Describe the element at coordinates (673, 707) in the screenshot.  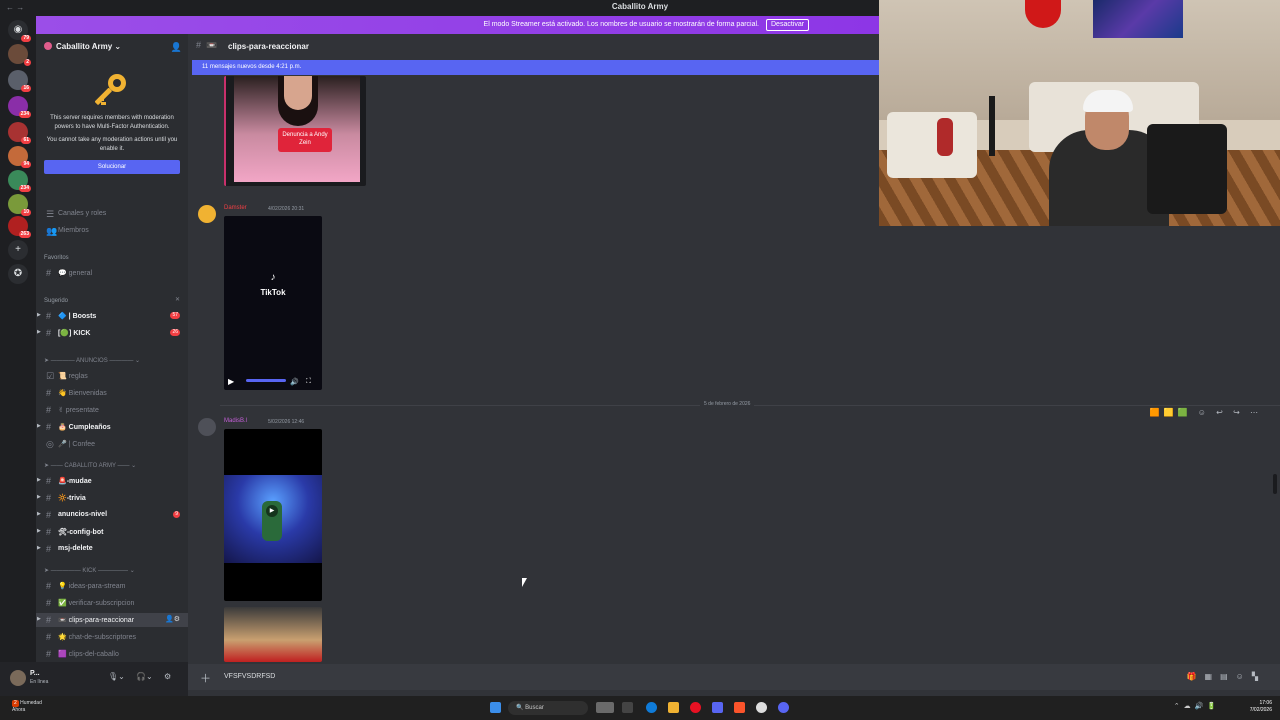
I see `file-explorer-icon` at that location.